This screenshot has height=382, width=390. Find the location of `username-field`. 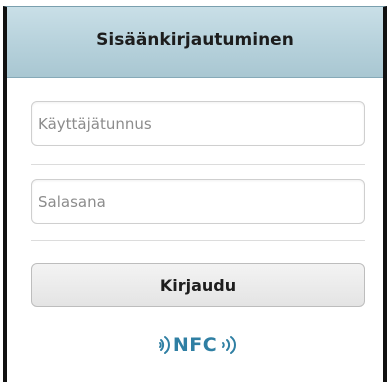

username-field is located at coordinates (198, 123).